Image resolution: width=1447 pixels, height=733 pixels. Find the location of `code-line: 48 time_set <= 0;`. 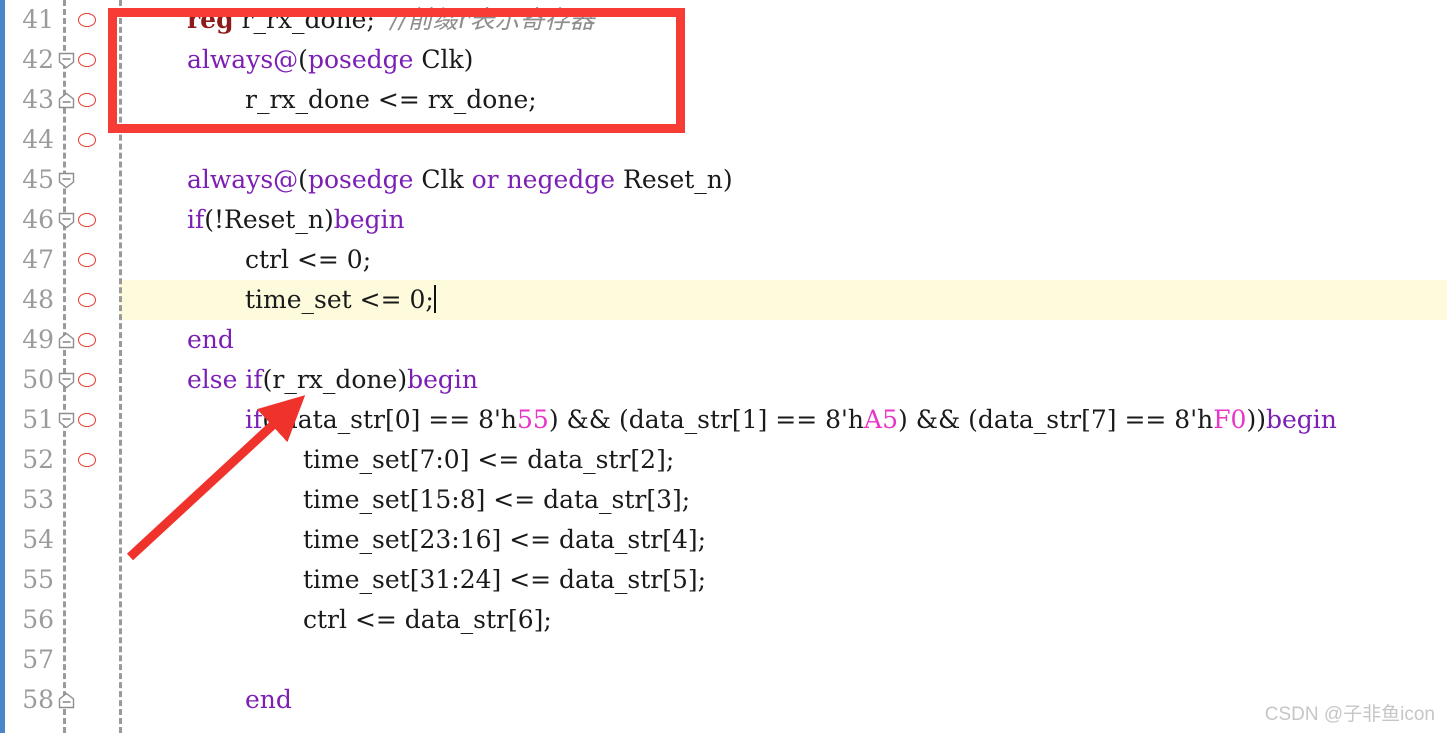

code-line: 48 time_set <= 0; is located at coordinates (723, 300).